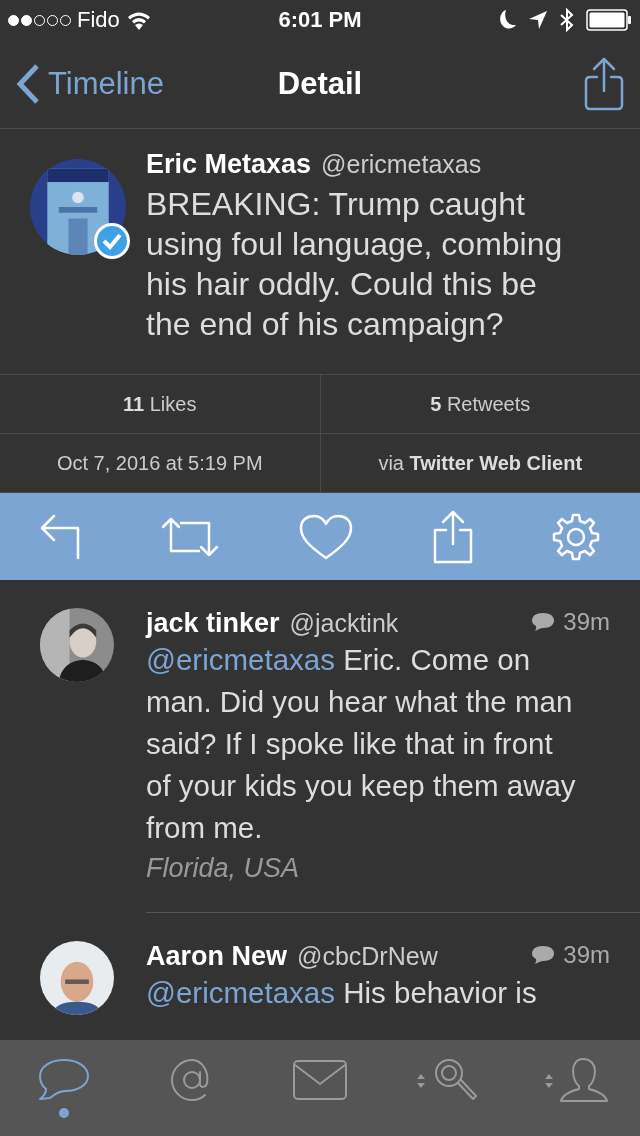 Image resolution: width=640 pixels, height=1136 pixels. Describe the element at coordinates (538, 20) in the screenshot. I see `location-arrow-icon` at that location.